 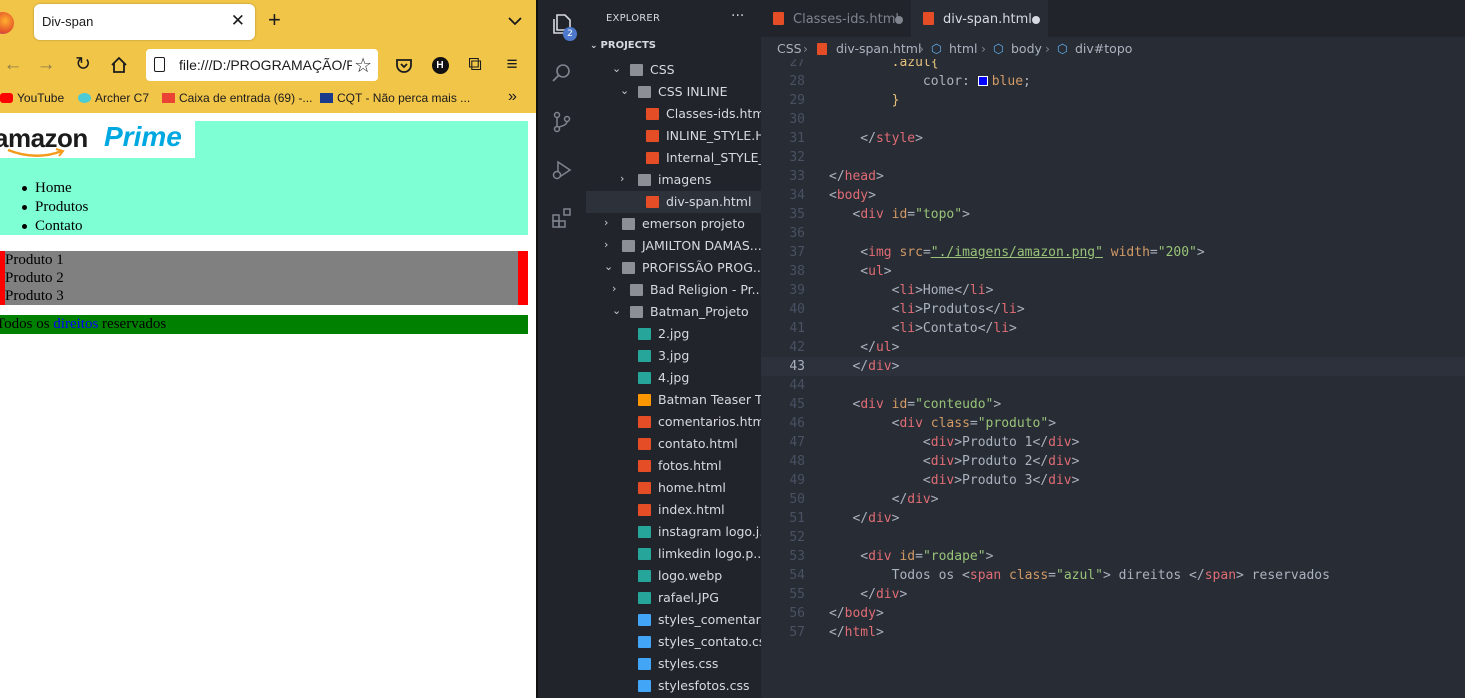 What do you see at coordinates (1113, 480) in the screenshot?
I see `code-line: 49 <div>Produto 3</div>` at bounding box center [1113, 480].